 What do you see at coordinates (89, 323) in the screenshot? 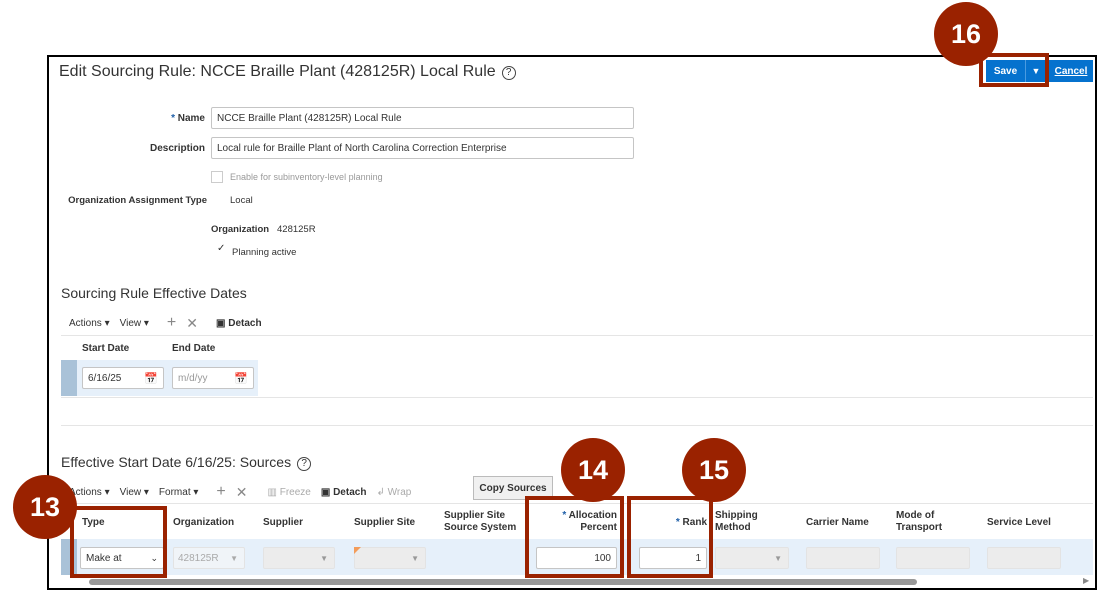
I see `actions-menu: Actions ▾` at bounding box center [89, 323].